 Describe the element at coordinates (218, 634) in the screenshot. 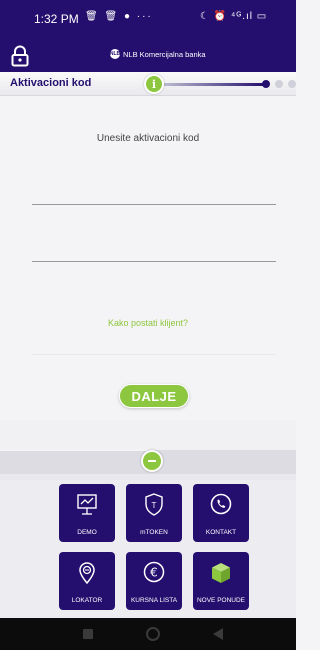

I see `back-icon` at that location.